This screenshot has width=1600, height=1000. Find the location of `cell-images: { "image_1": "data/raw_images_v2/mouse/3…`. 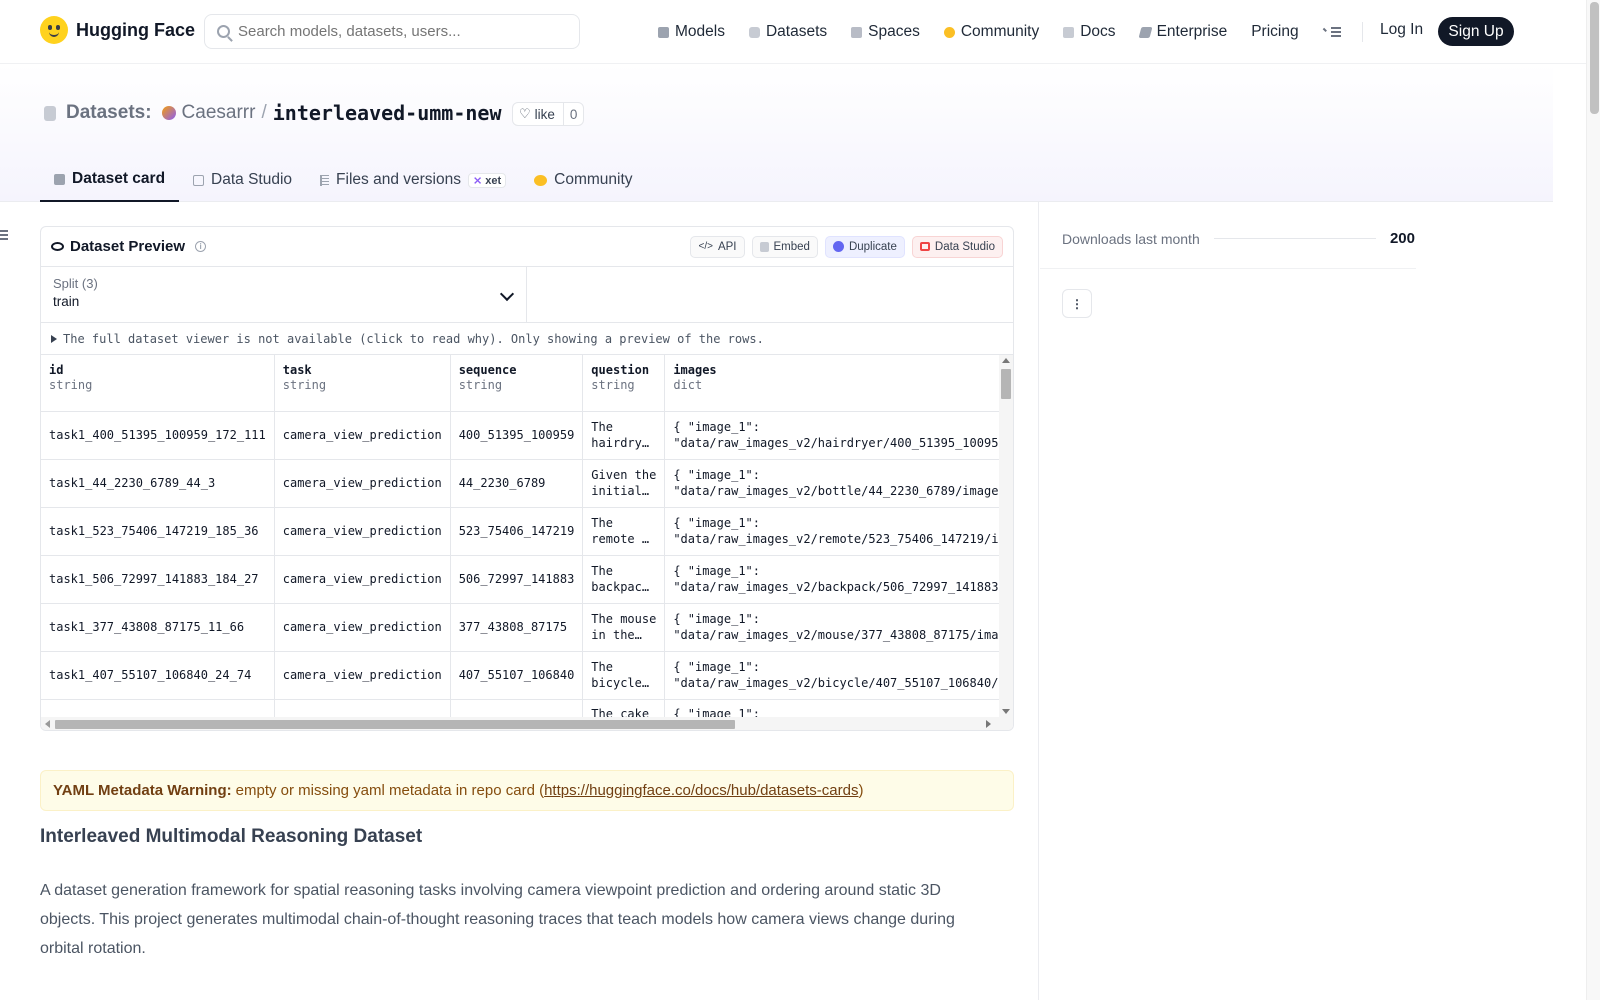

cell-images: { "image_1": "data/raw_images_v2/mouse/3… is located at coordinates (838, 627).